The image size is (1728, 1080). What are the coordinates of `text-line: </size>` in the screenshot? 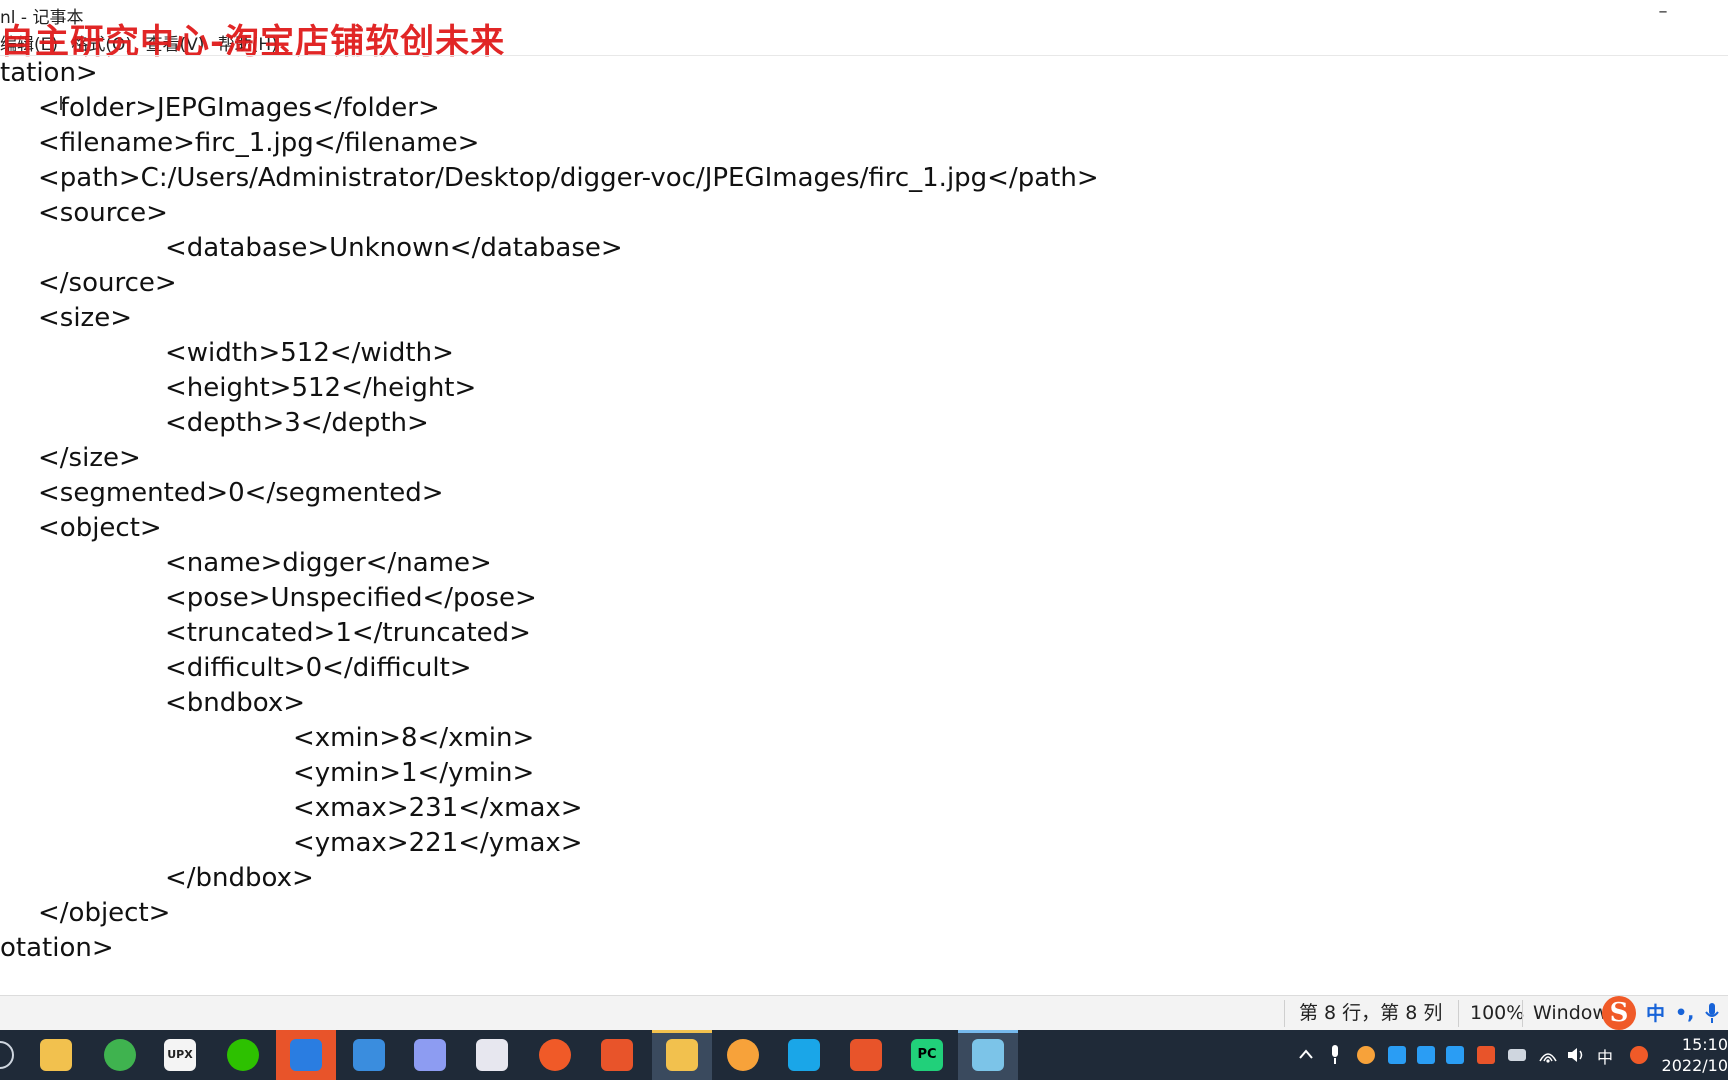 It's located at (89, 458).